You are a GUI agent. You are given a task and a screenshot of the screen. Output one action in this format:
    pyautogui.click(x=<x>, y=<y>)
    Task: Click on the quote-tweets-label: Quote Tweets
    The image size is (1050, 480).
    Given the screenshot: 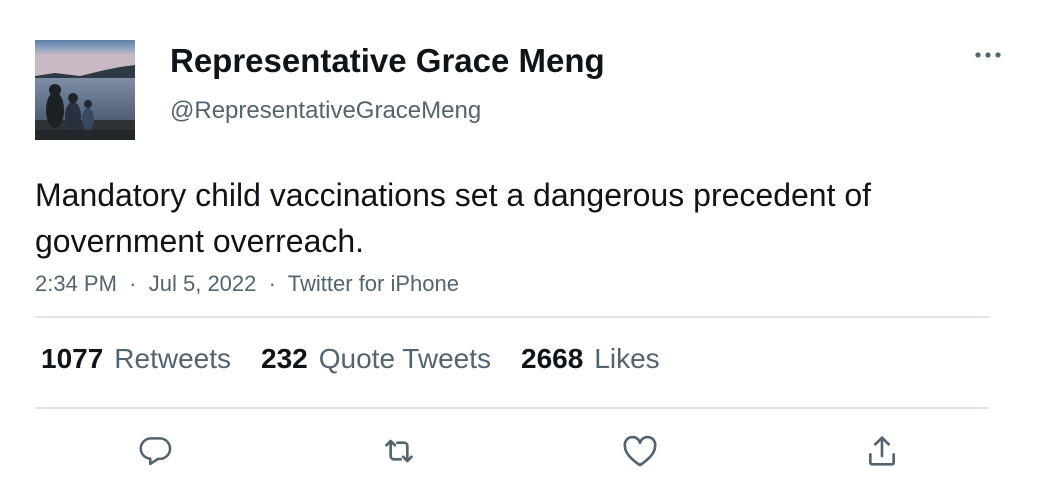 What is the action you would take?
    pyautogui.click(x=404, y=358)
    